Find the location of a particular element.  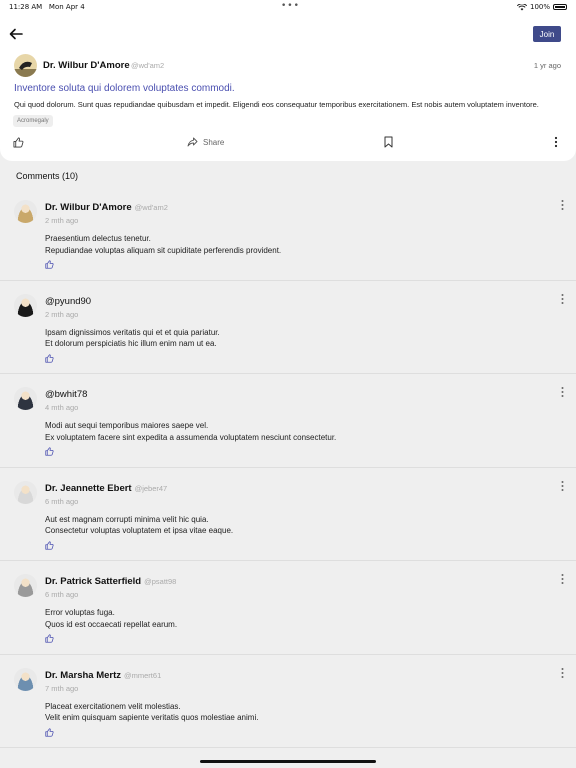

status-bar: 11:28 AM Mon Apr 4 ••• 100% is located at coordinates (288, 8).